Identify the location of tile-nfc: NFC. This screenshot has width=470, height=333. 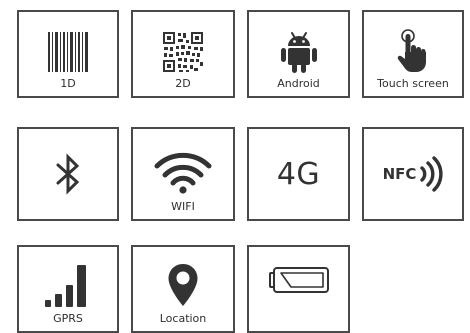
(413, 174).